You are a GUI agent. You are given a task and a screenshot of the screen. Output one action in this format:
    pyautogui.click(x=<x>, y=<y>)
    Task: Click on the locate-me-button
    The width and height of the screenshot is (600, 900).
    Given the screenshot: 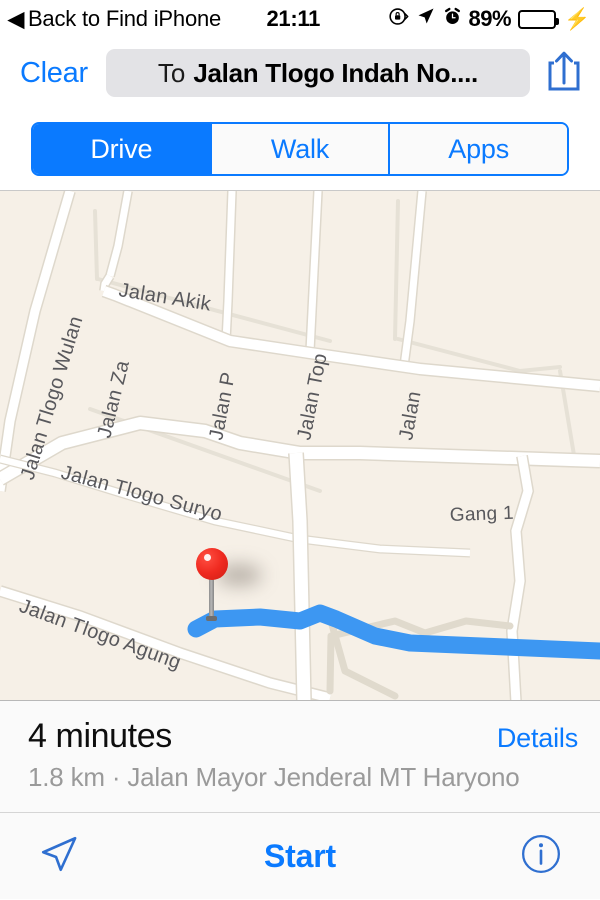 What is the action you would take?
    pyautogui.click(x=59, y=856)
    